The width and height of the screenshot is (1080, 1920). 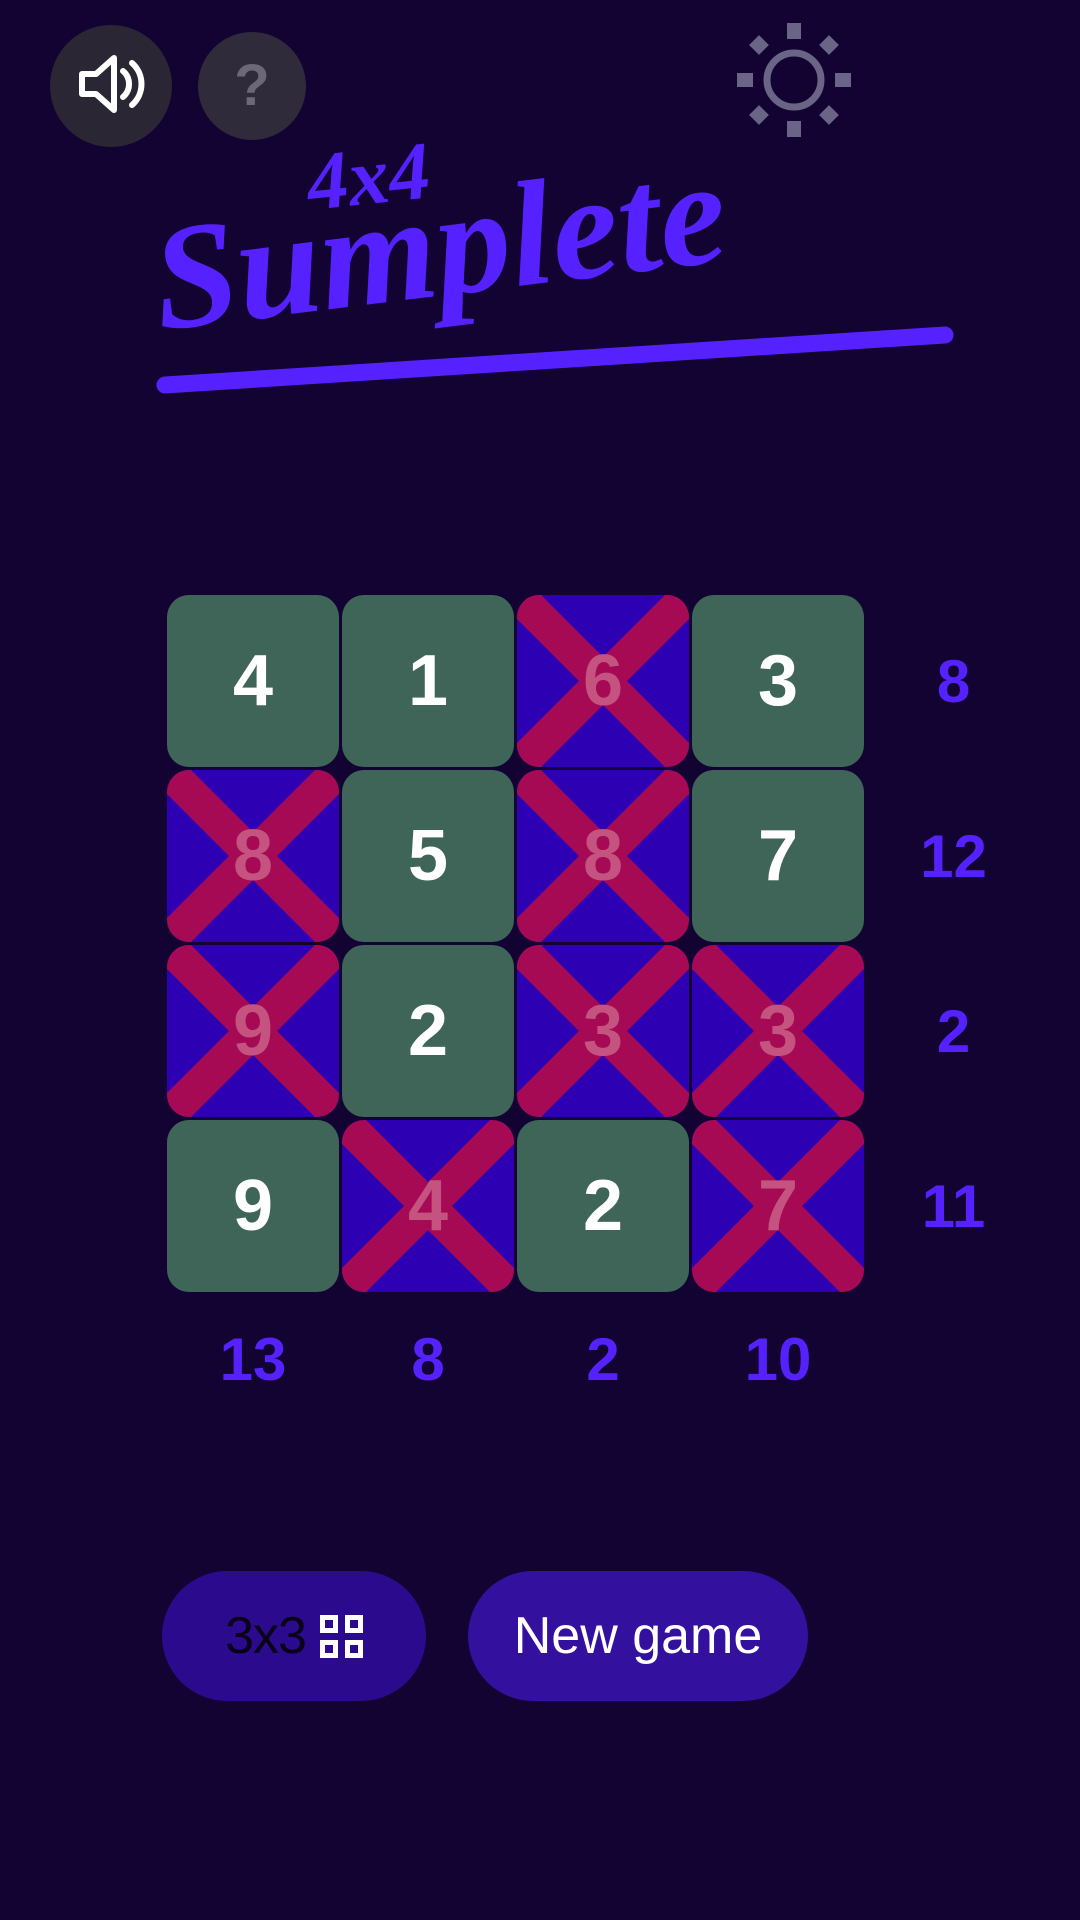 I want to click on grid-cell-r3c4: 3, so click(x=778, y=1031).